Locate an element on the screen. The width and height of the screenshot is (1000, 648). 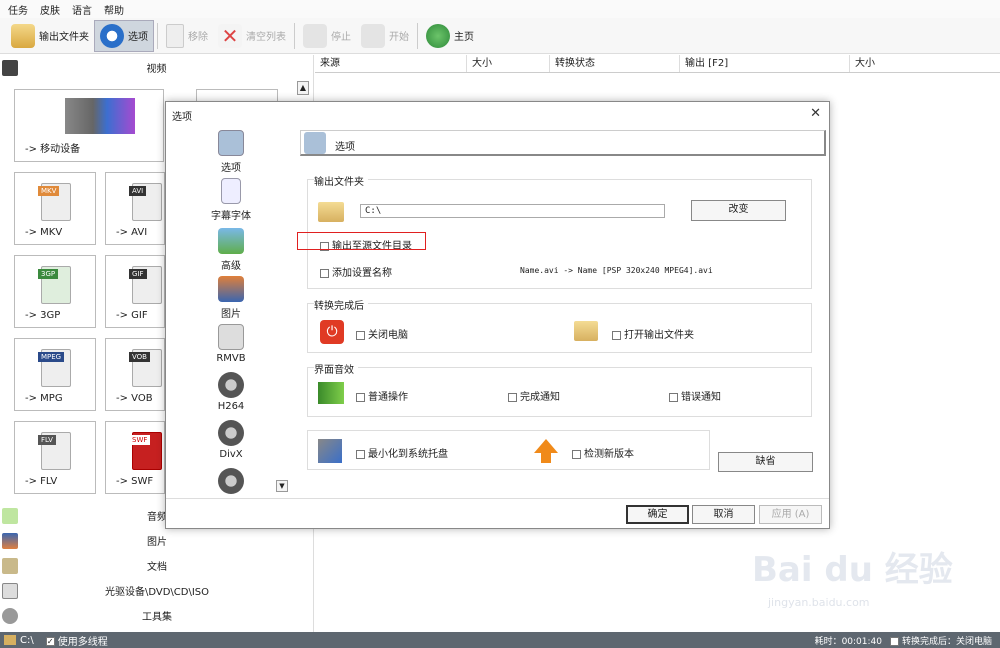
options-button: 选项 is located at coordinates (124, 35).